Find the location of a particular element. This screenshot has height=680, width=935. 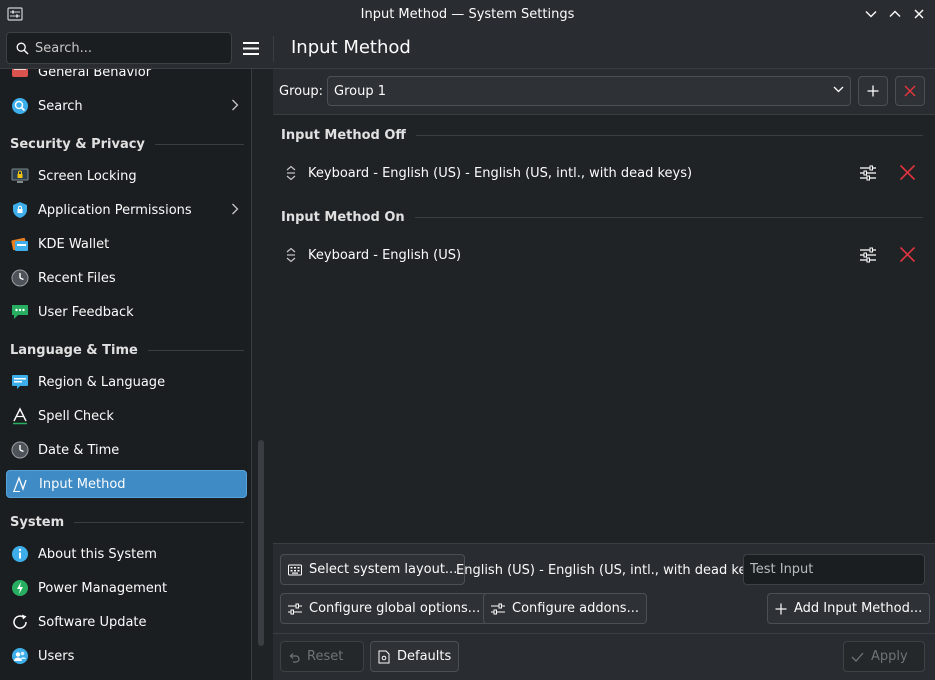

sidebar-scrollbar is located at coordinates (261, 543).